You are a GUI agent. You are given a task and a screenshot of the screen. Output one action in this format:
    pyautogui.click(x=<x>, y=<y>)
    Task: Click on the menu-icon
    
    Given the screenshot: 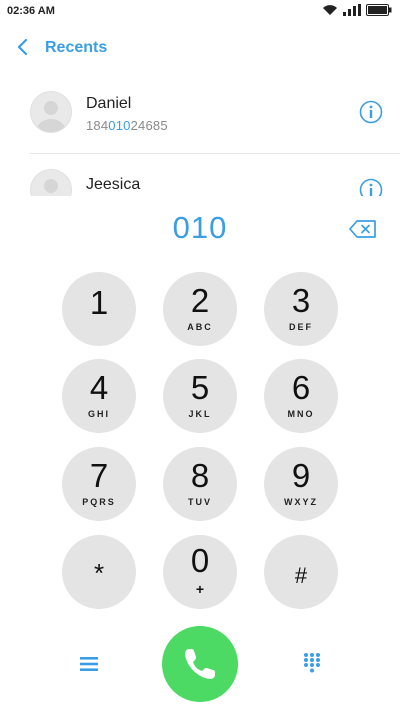 What is the action you would take?
    pyautogui.click(x=89, y=664)
    